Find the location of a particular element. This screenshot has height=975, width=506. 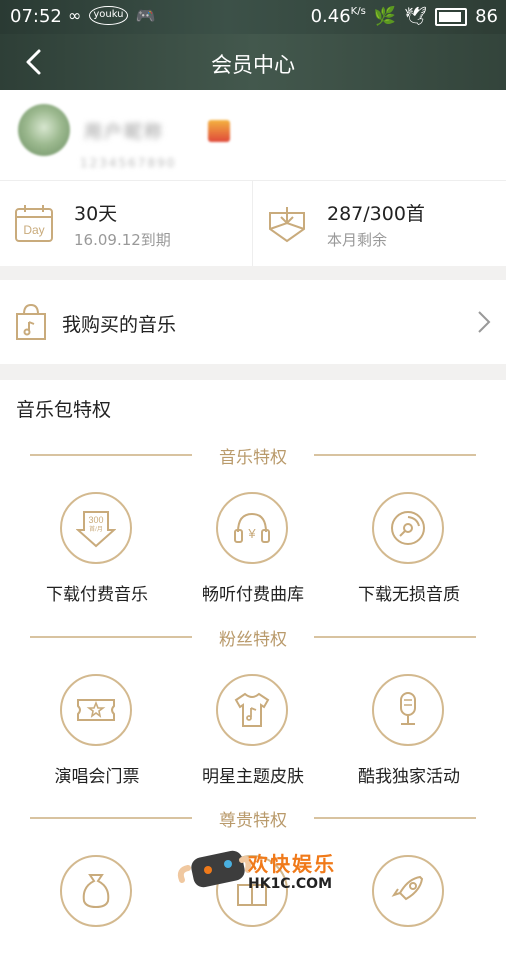

section-divider-fans: 粉丝特权 is located at coordinates (253, 637).